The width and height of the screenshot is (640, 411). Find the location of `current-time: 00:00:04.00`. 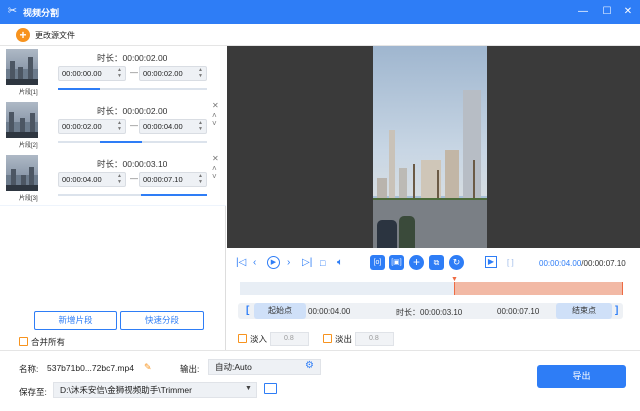

current-time: 00:00:04.00 is located at coordinates (560, 263).